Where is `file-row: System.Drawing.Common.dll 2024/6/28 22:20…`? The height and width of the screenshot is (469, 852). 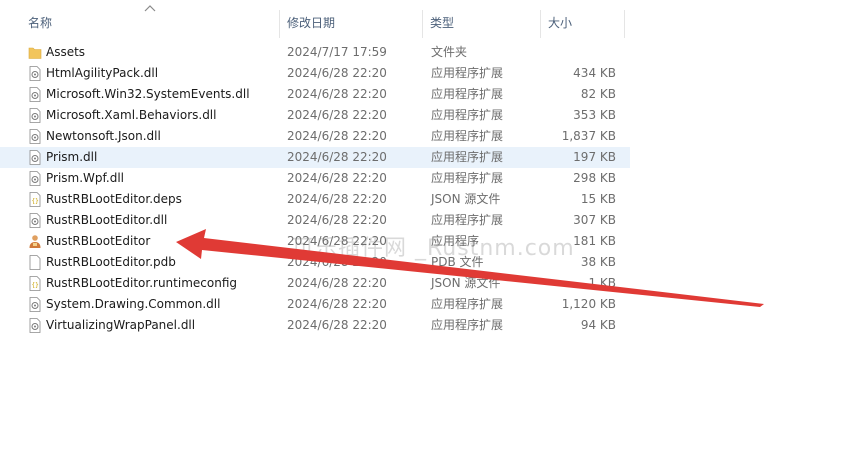
file-row: System.Drawing.Common.dll 2024/6/28 22:20… is located at coordinates (315, 304).